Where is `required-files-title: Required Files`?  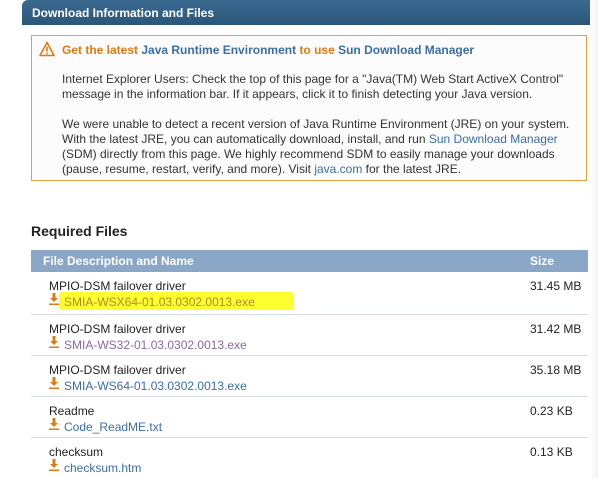
required-files-title: Required Files is located at coordinates (79, 231).